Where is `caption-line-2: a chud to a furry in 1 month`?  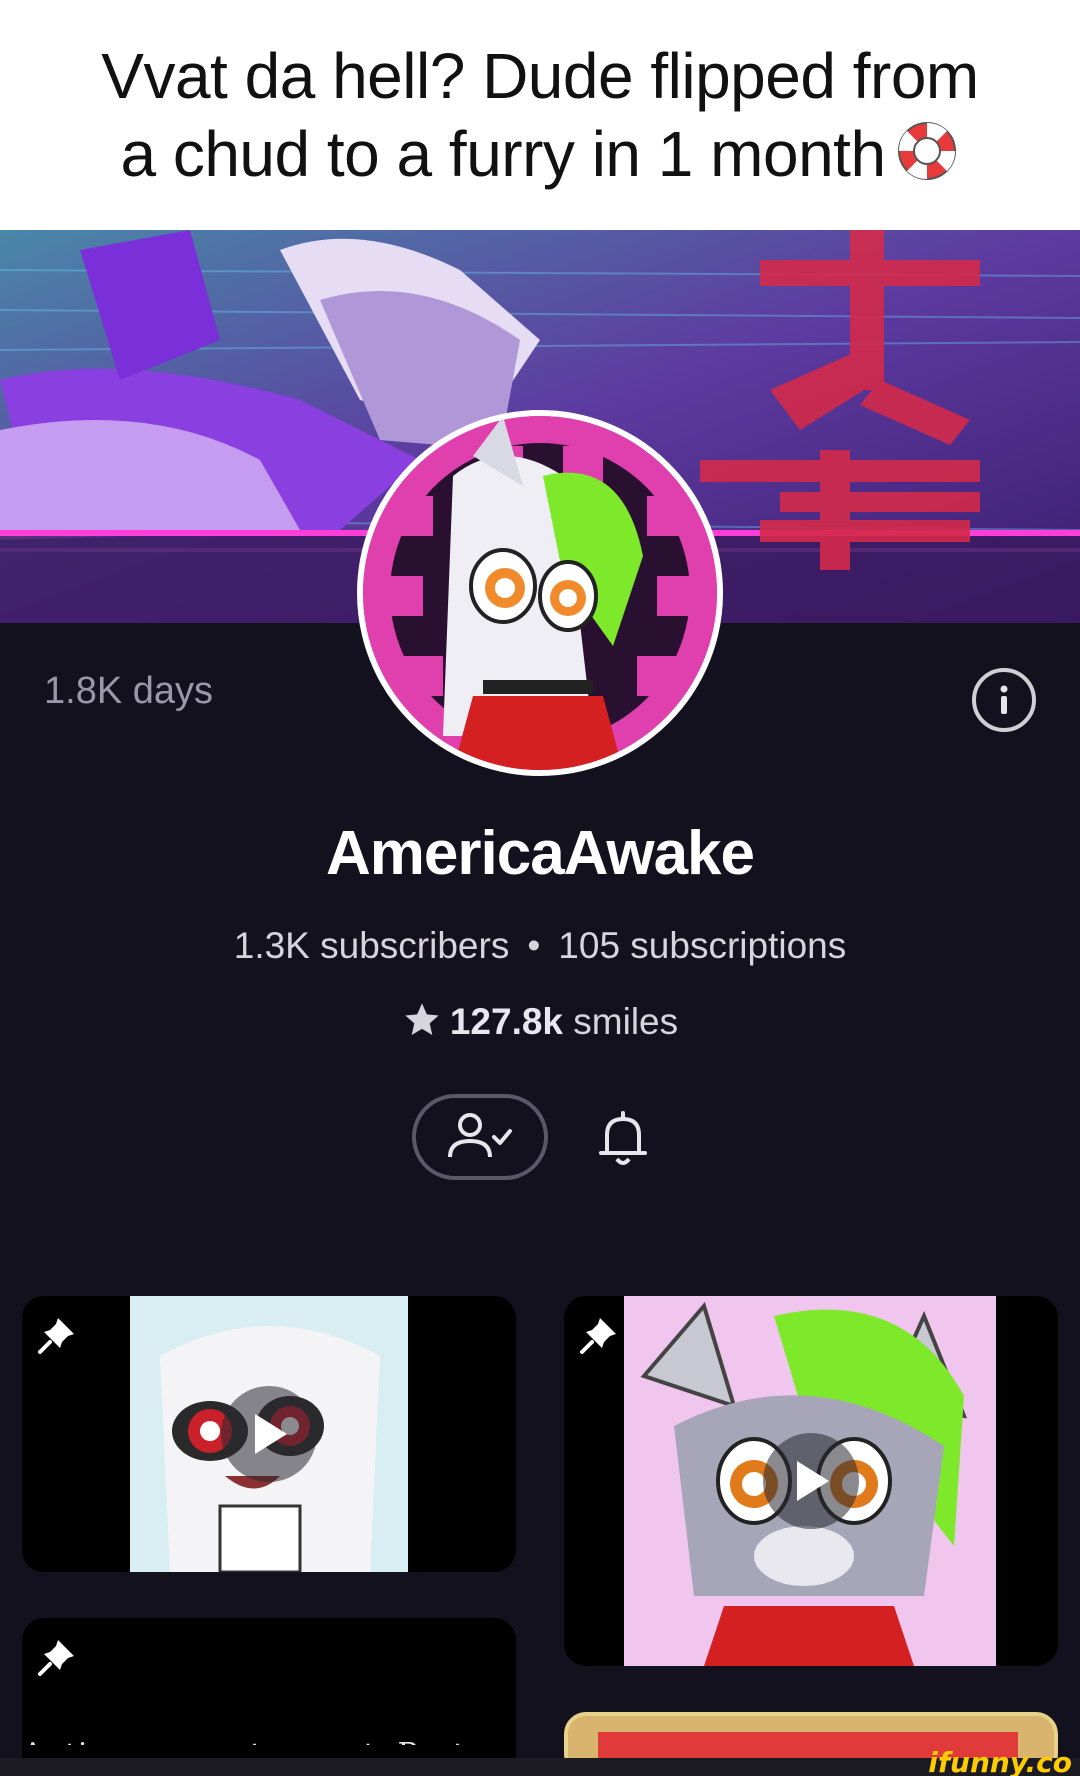
caption-line-2: a chud to a furry in 1 month is located at coordinates (539, 154).